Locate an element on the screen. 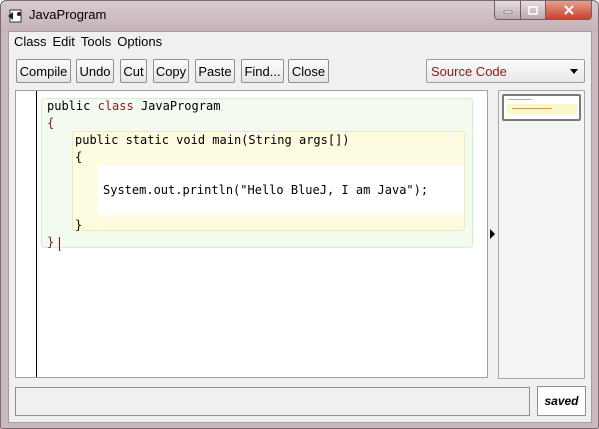  chevron-down-icon is located at coordinates (574, 71).